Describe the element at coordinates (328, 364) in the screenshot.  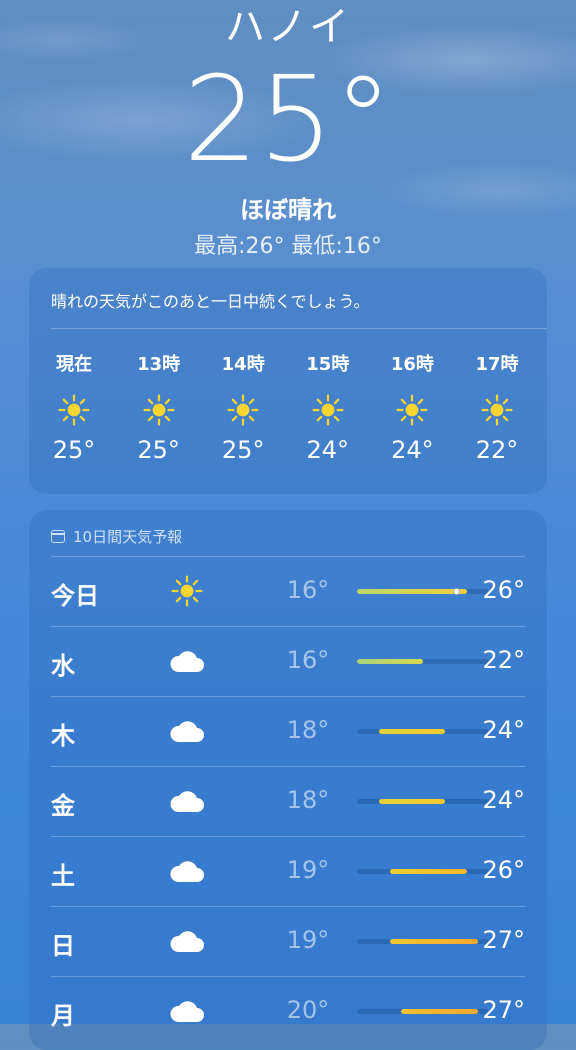
I see `hour-label: 15時` at that location.